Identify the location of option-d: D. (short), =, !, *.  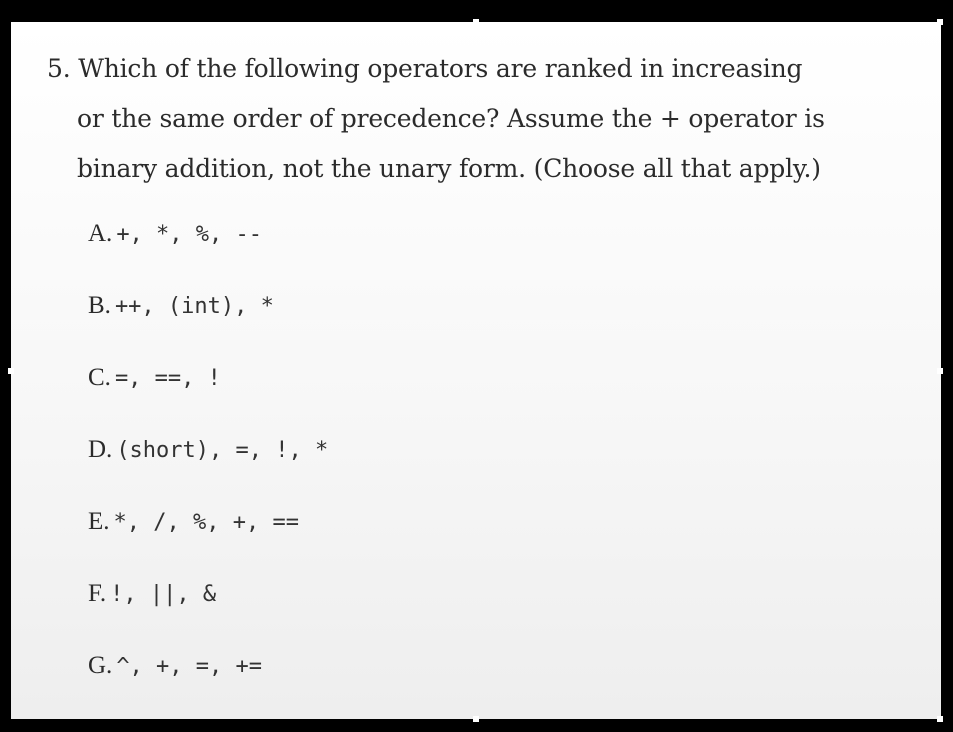
(208, 450).